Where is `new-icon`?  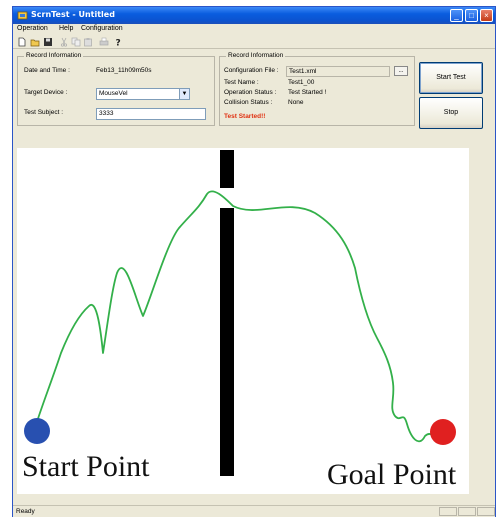 new-icon is located at coordinates (22, 42).